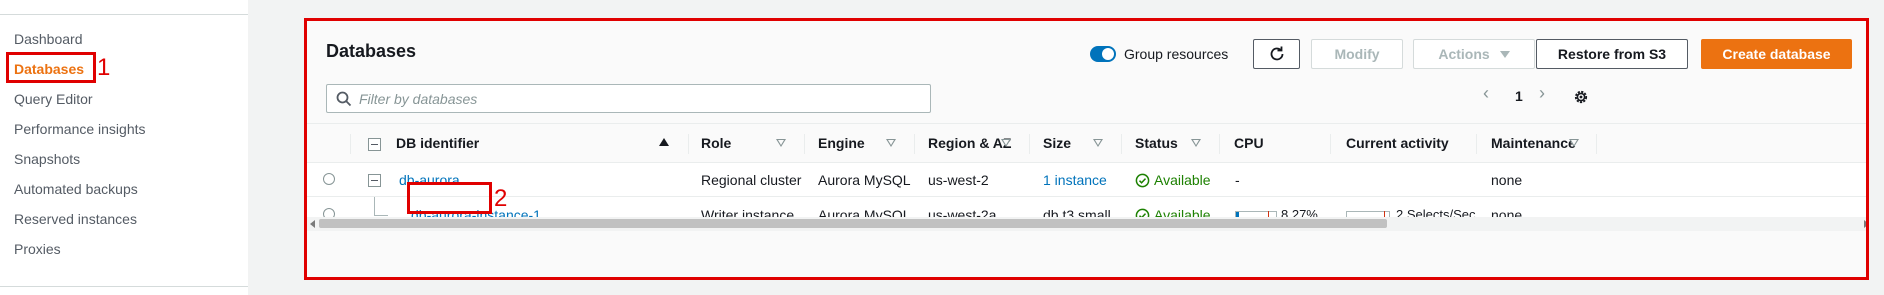 This screenshot has width=1884, height=295. Describe the element at coordinates (37, 249) in the screenshot. I see `sidebar-item-proxies: Proxies` at that location.